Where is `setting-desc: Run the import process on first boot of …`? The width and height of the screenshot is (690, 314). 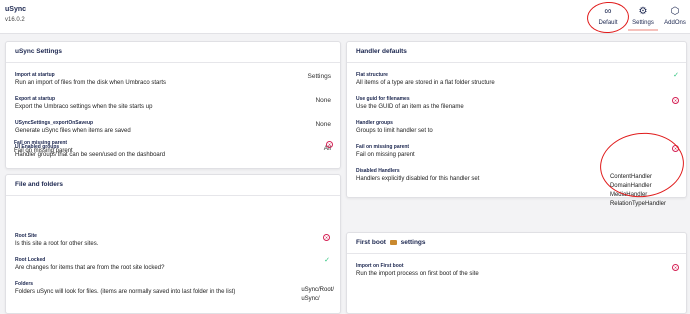 setting-desc: Run the import process on first boot of … is located at coordinates (417, 274).